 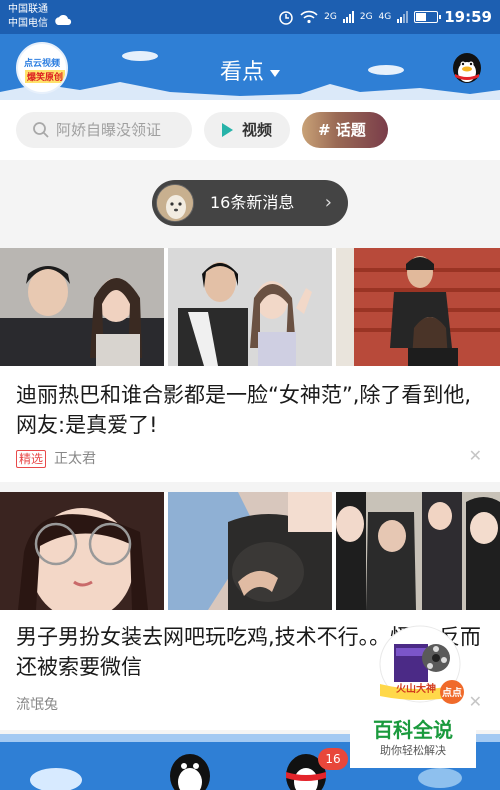 What do you see at coordinates (348, 17) in the screenshot?
I see `signal-icon` at bounding box center [348, 17].